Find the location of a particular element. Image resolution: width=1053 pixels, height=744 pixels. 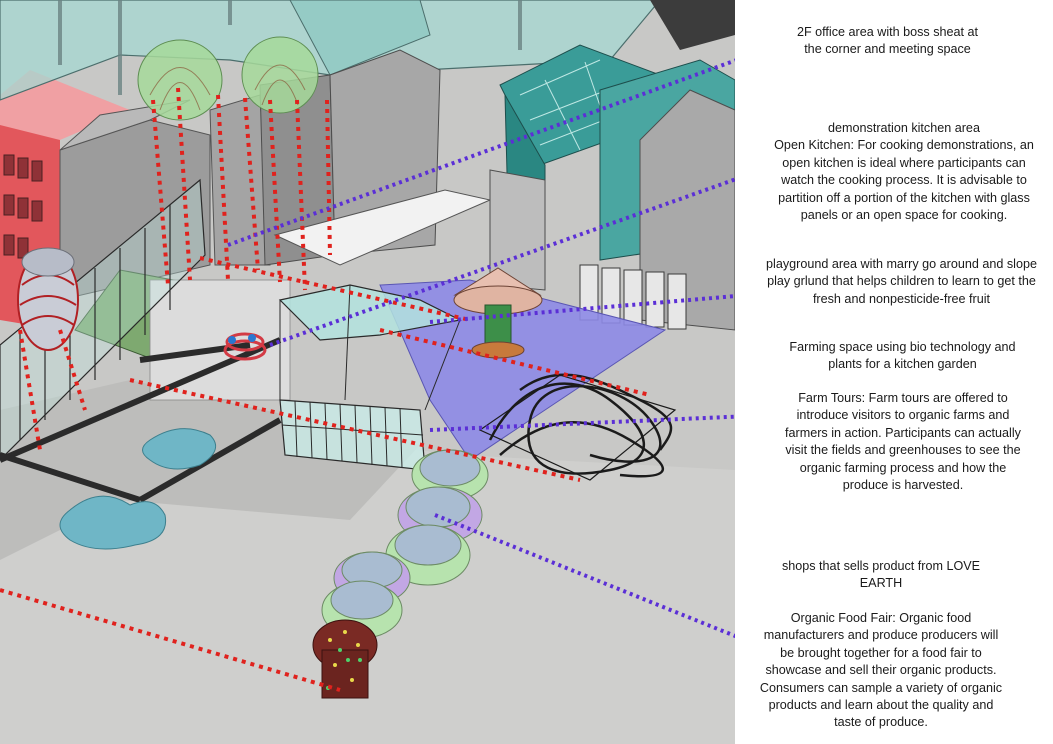

annotation-line: organic farming process and how the is located at coordinates (903, 467).